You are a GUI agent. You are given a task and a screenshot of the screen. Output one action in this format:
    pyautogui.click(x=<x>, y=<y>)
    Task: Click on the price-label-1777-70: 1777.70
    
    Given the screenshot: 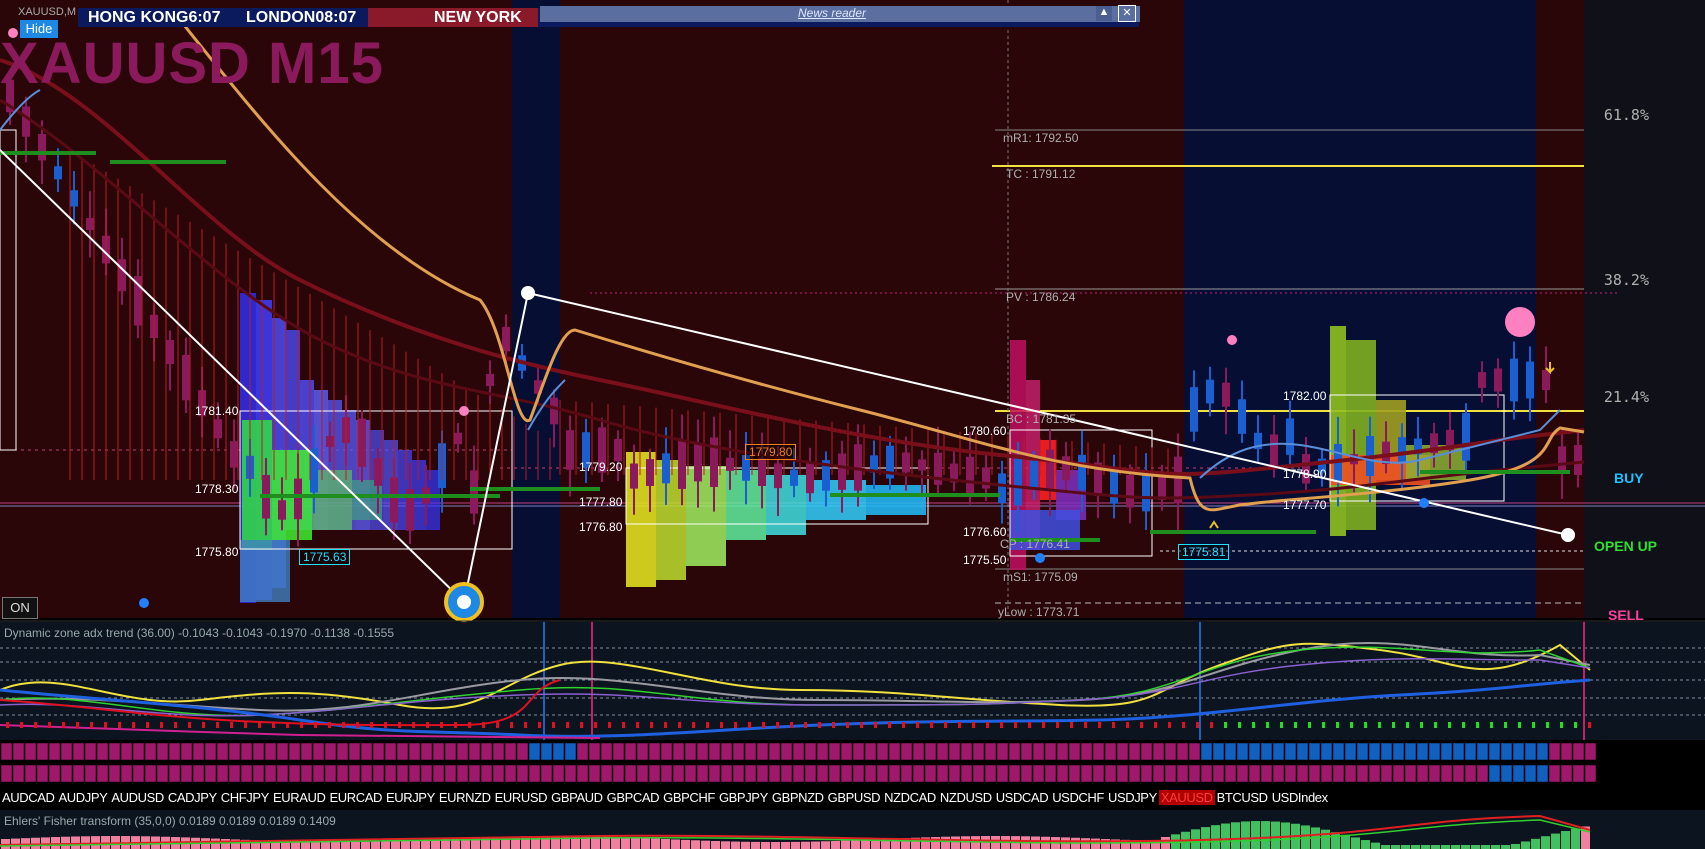 What is the action you would take?
    pyautogui.click(x=1305, y=505)
    